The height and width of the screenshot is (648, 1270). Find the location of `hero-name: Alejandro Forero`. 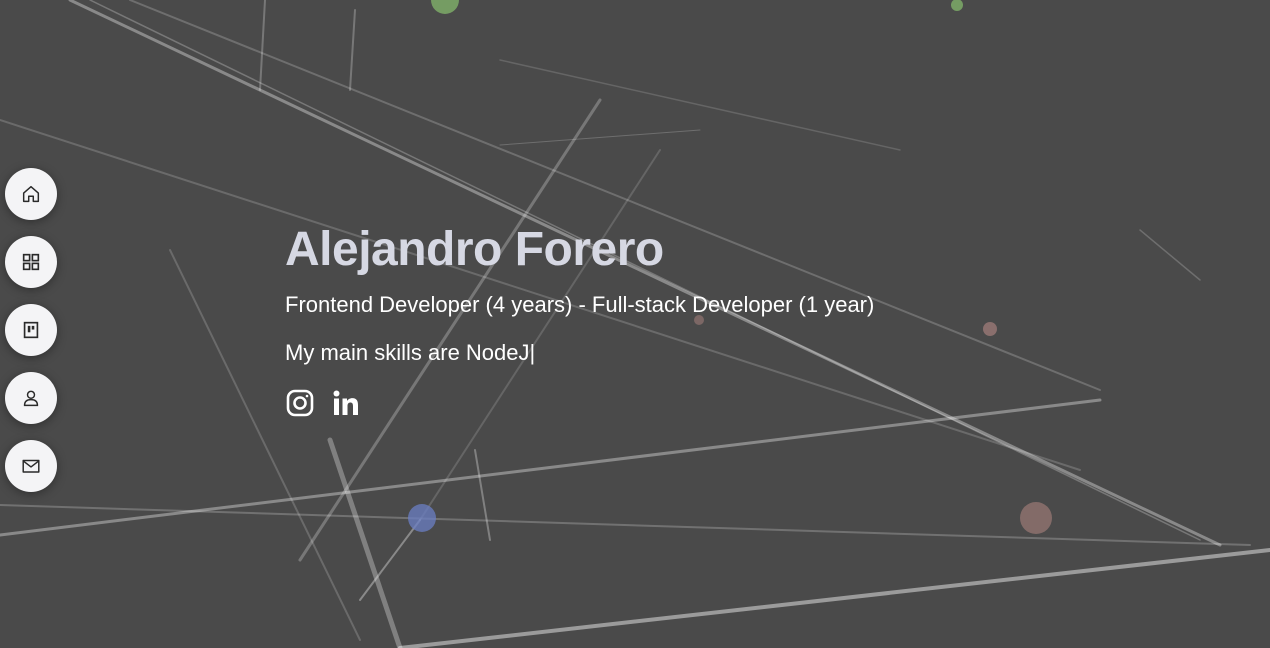

hero-name: Alejandro Forero is located at coordinates (474, 249).